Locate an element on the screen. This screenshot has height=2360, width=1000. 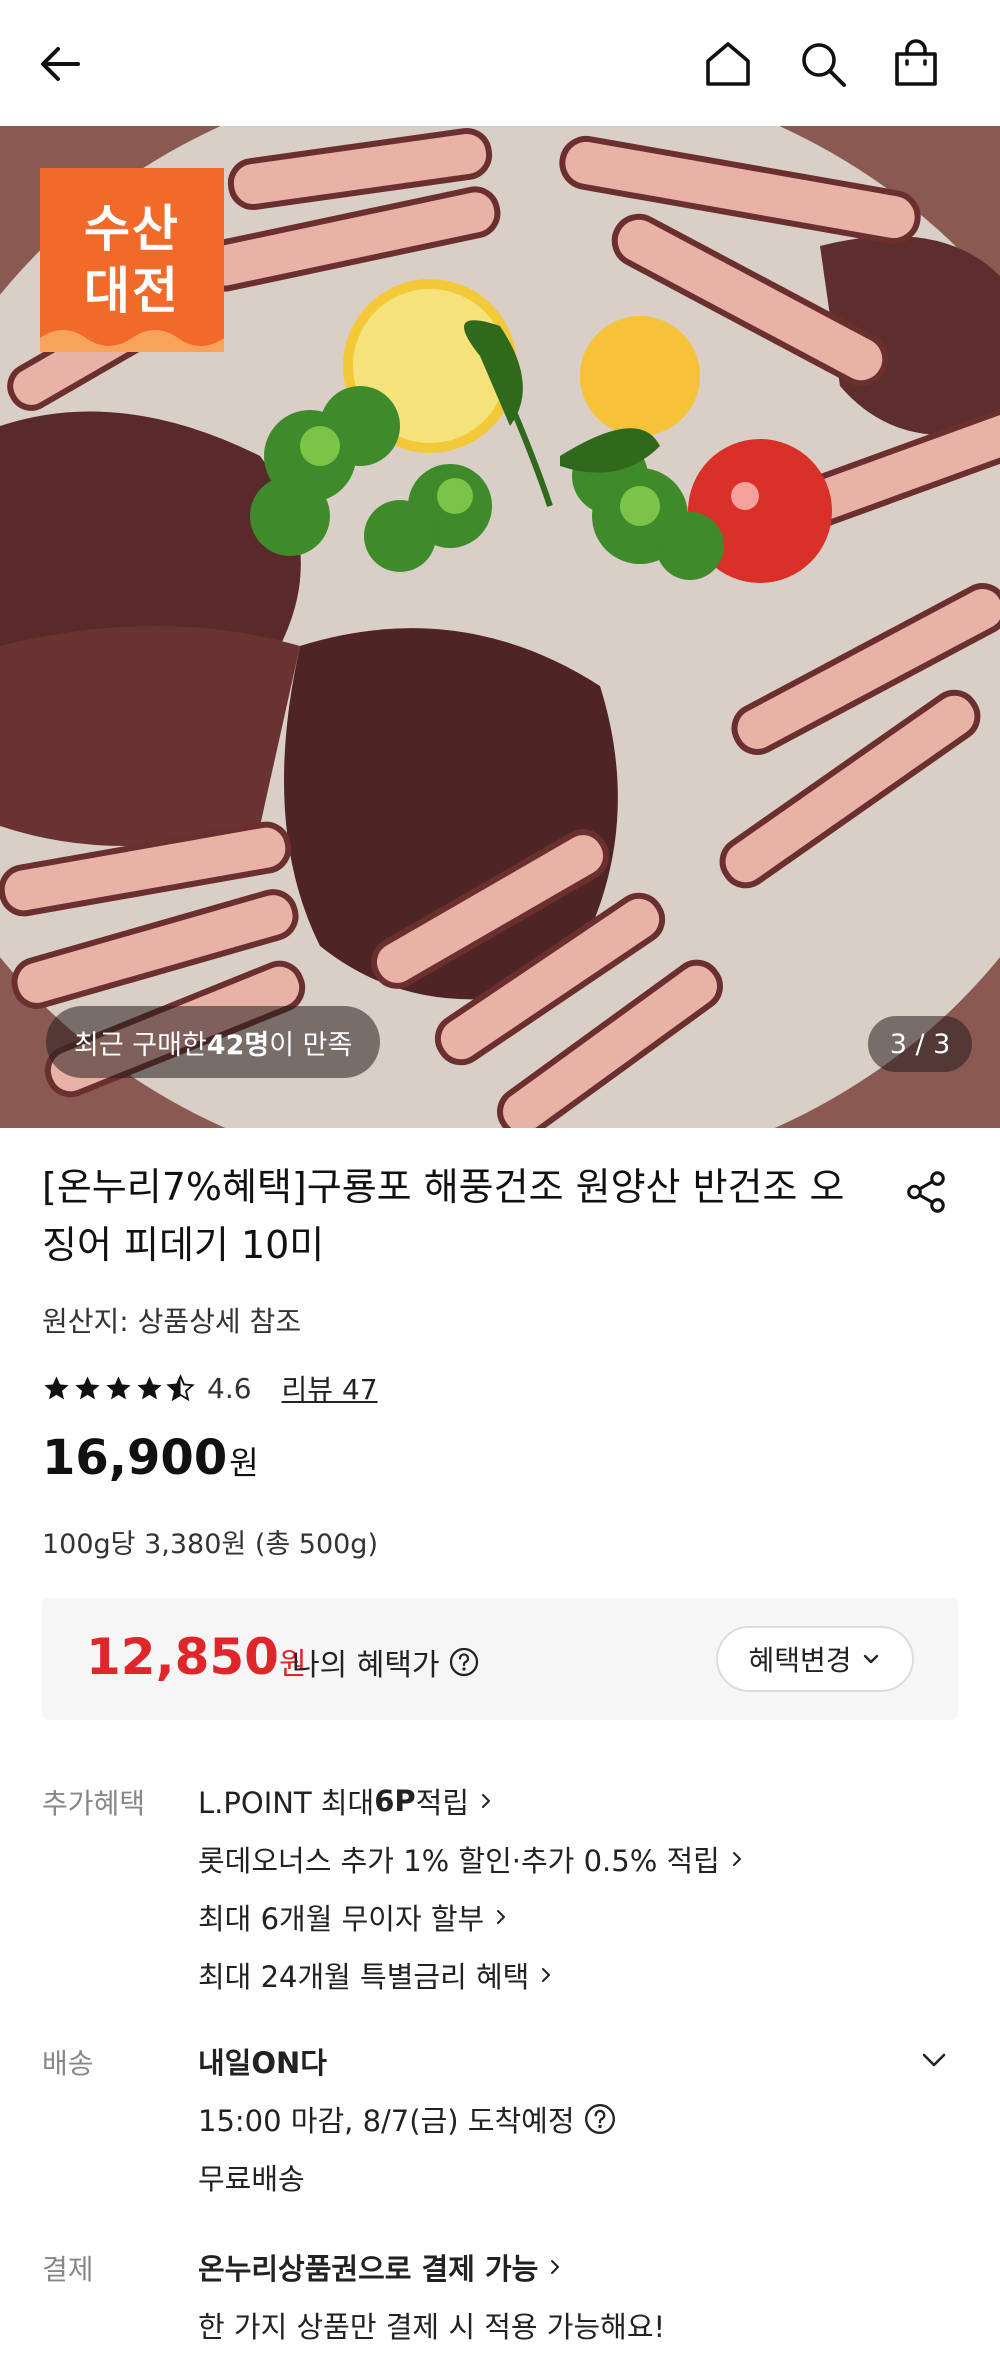
payment-title-text: 온누리상품권으로 결제 가능 is located at coordinates (368, 2269).